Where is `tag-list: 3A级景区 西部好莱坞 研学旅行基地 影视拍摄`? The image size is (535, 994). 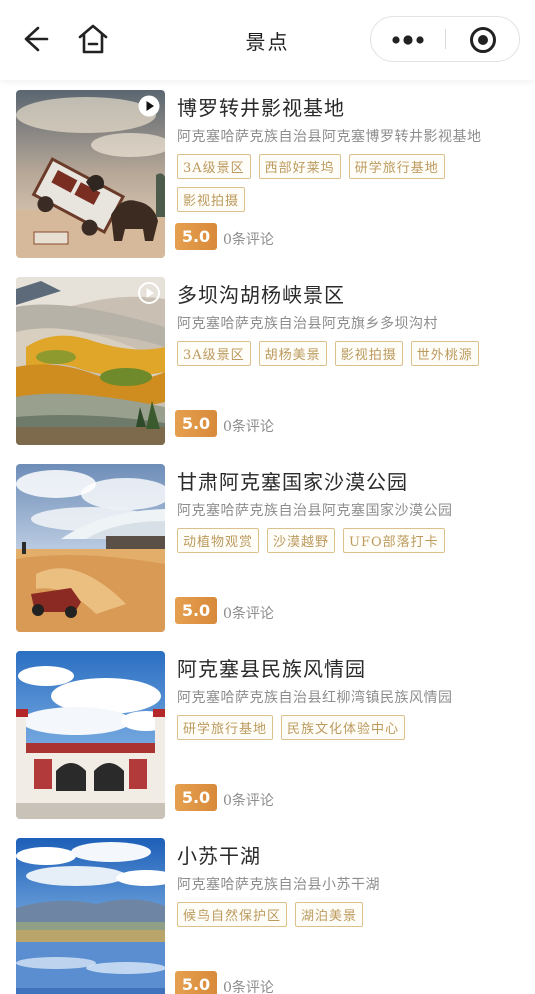
tag-list: 3A级景区 西部好莱坞 研学旅行基地 影视拍摄 is located at coordinates (347, 183).